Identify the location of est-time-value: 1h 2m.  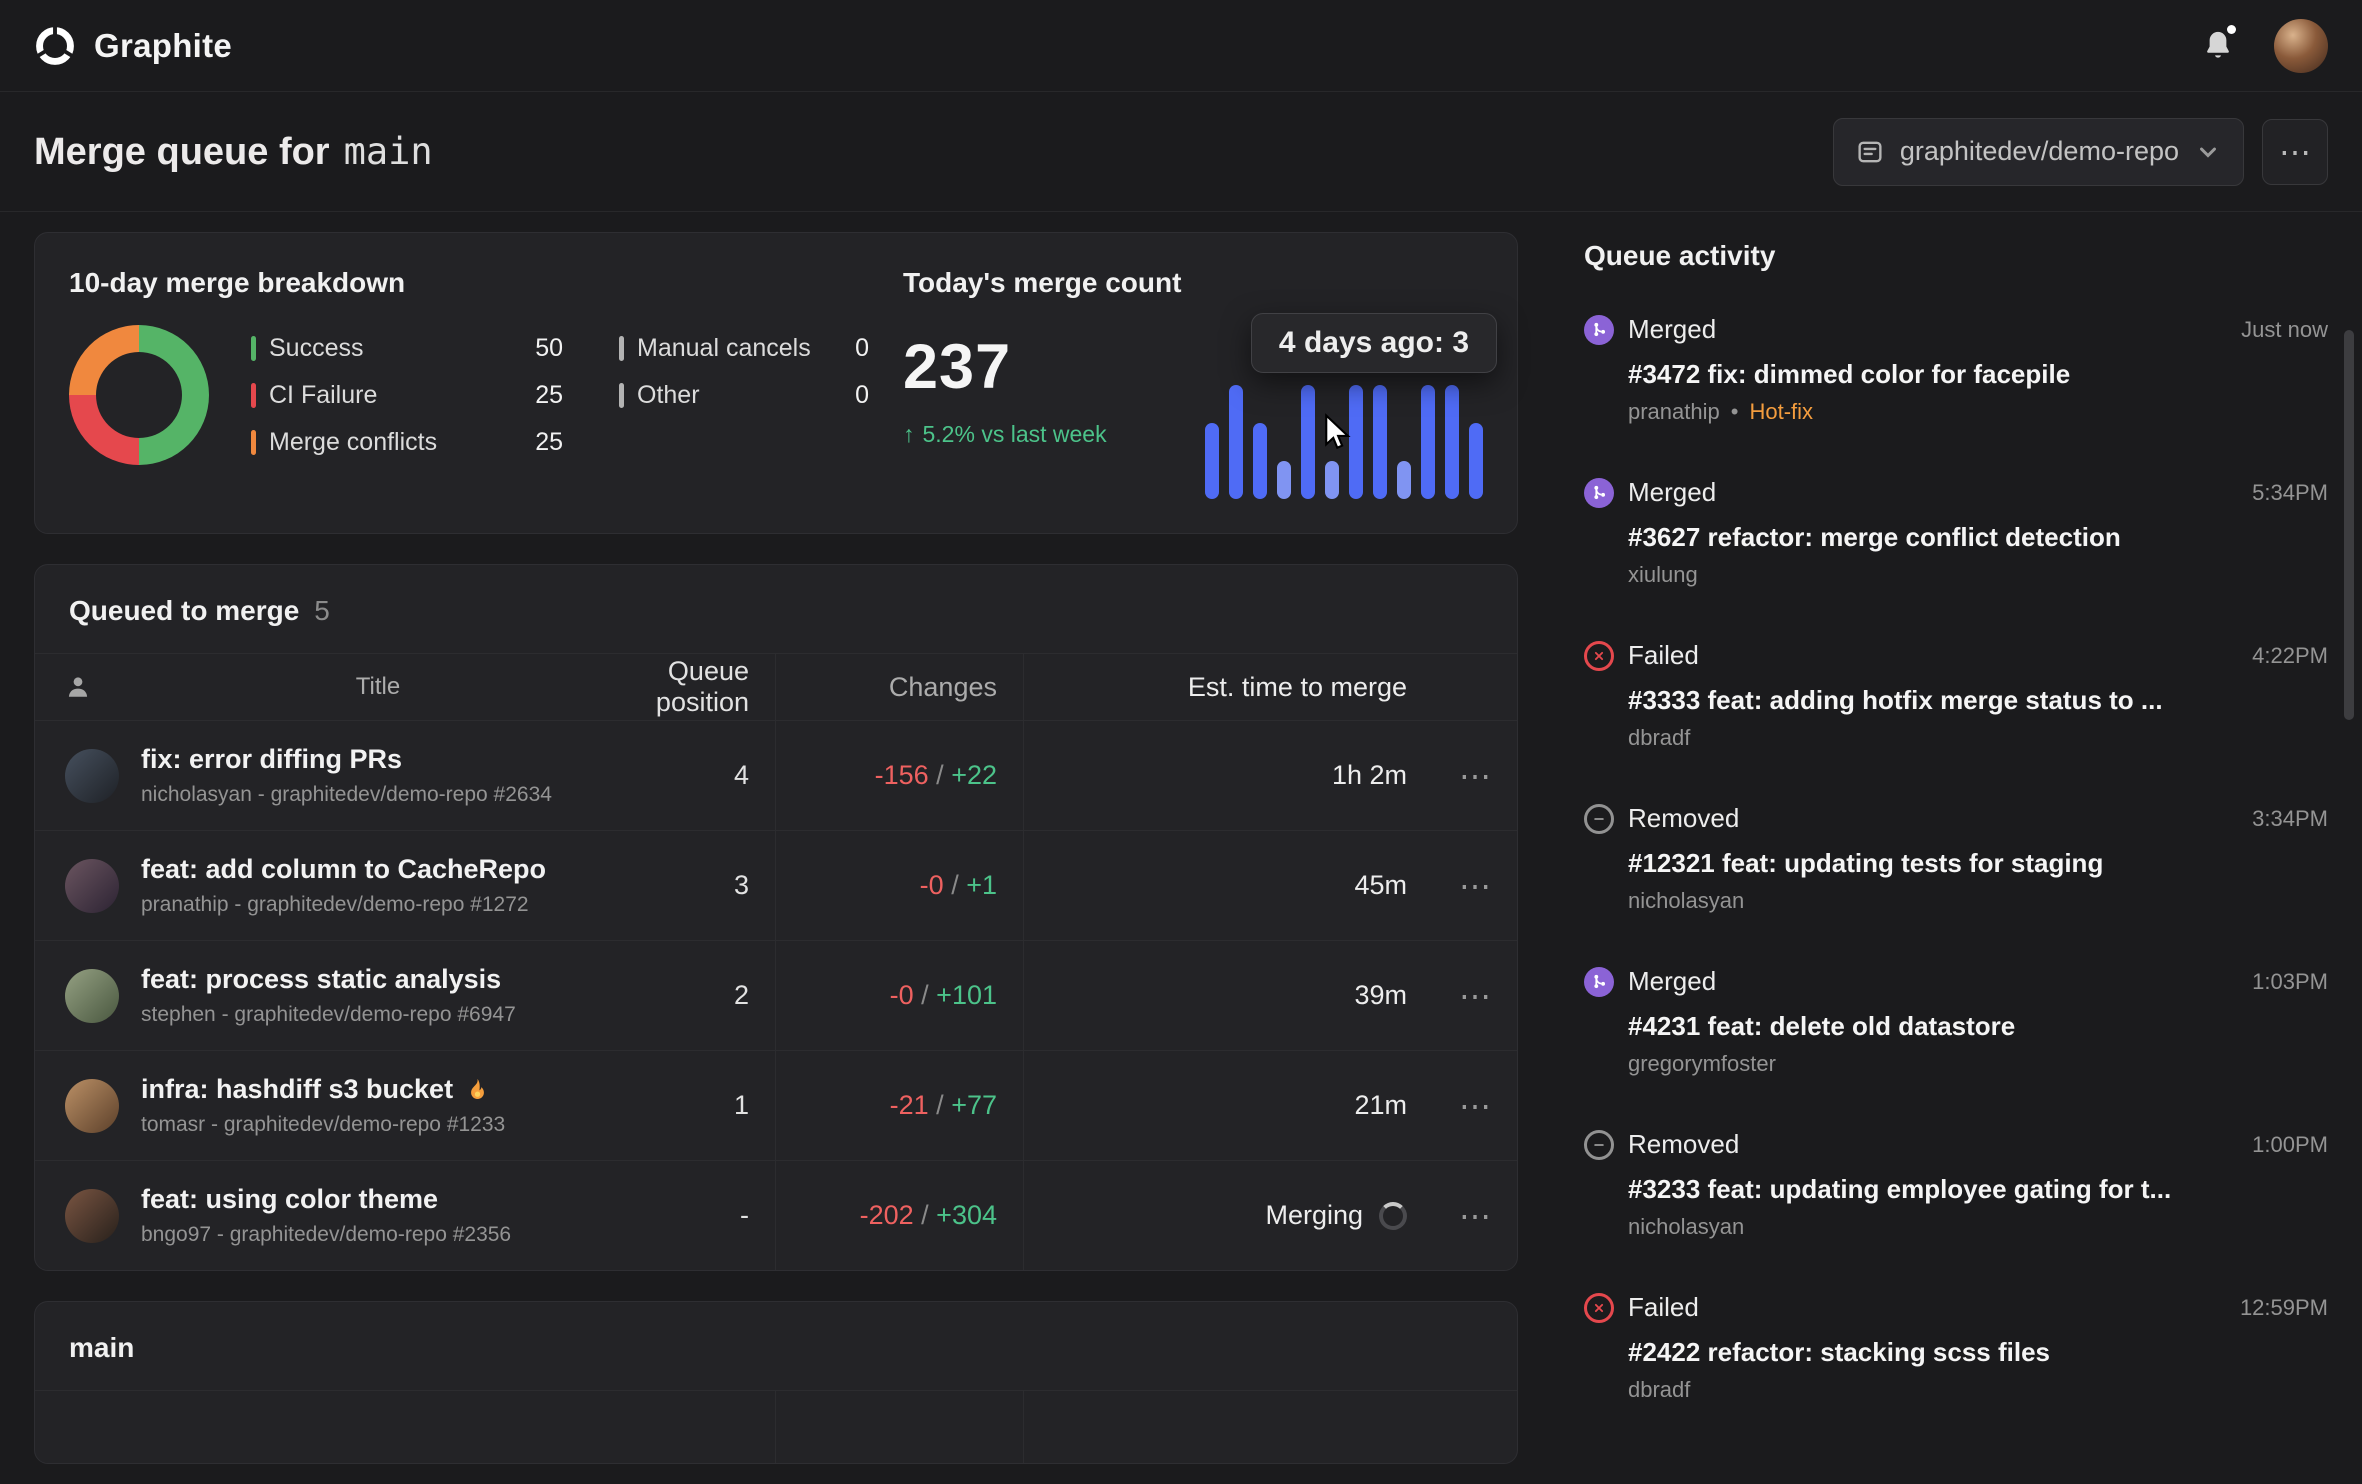
(1228, 775).